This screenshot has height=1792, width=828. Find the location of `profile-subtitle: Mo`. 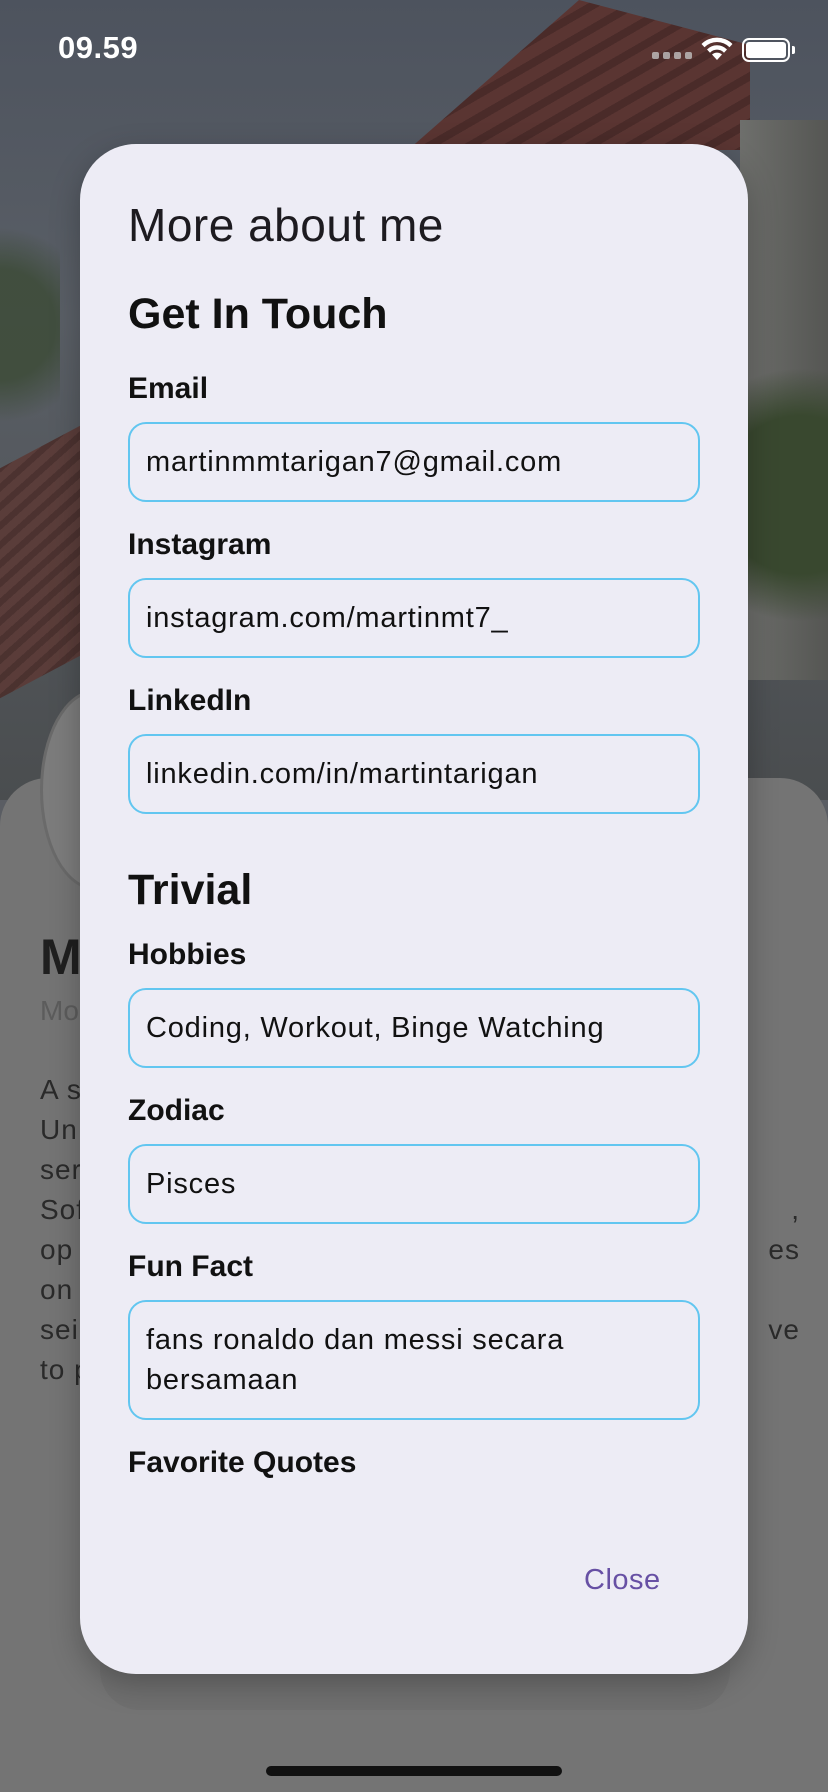

profile-subtitle: Mo is located at coordinates (59, 1010).